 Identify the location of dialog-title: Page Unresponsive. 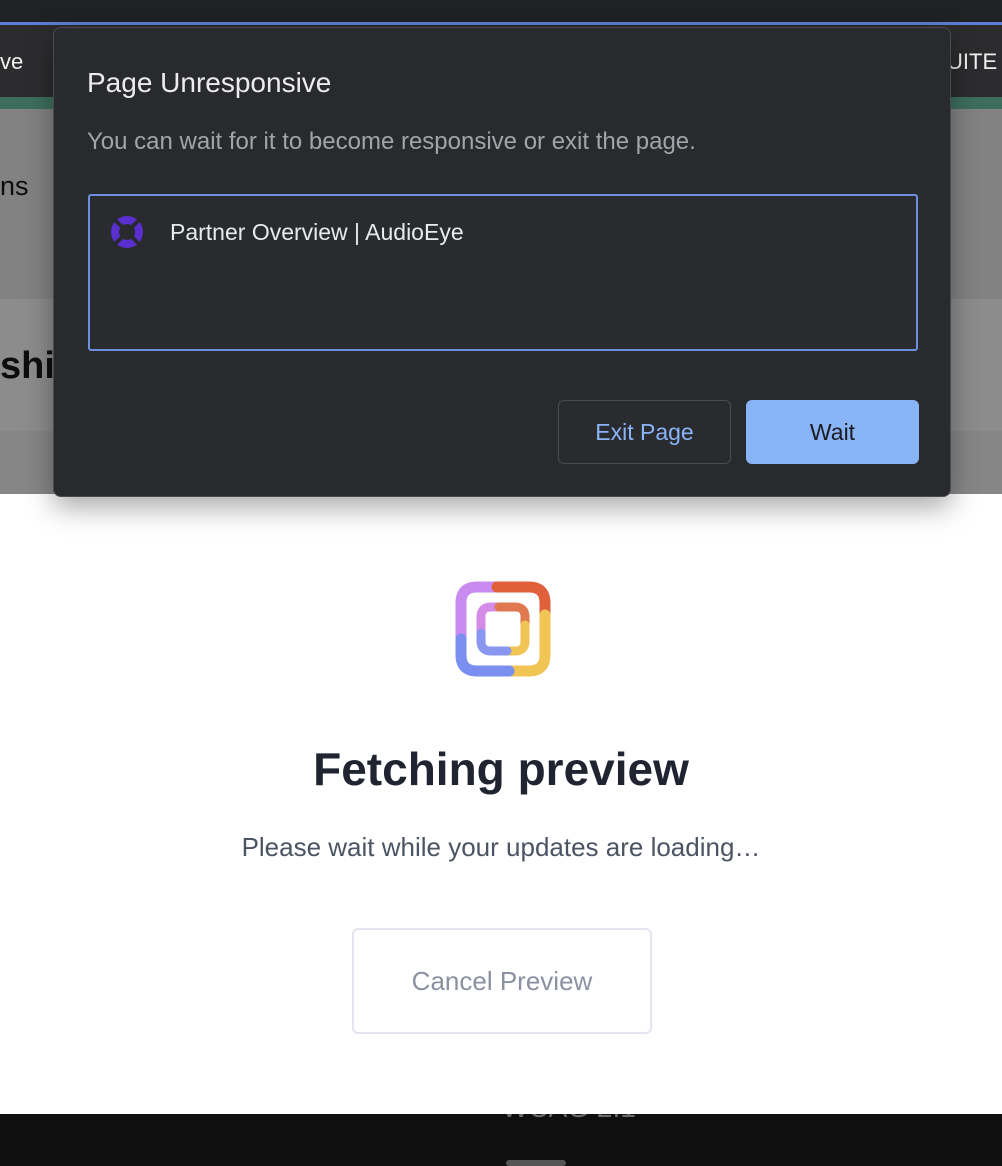
(209, 82).